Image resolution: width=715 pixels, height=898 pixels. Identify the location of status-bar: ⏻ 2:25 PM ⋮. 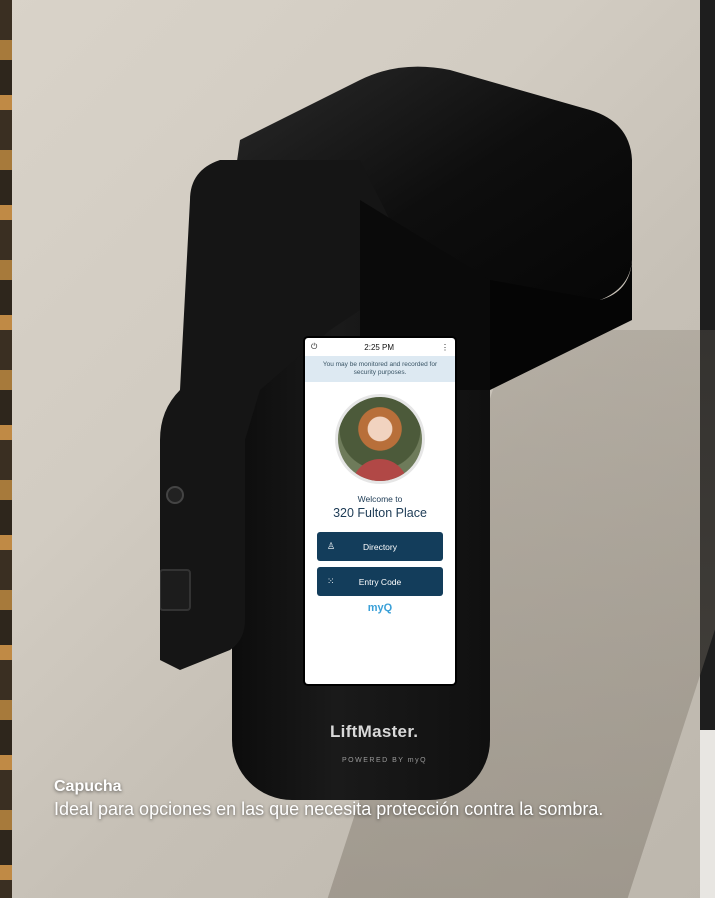
(380, 347).